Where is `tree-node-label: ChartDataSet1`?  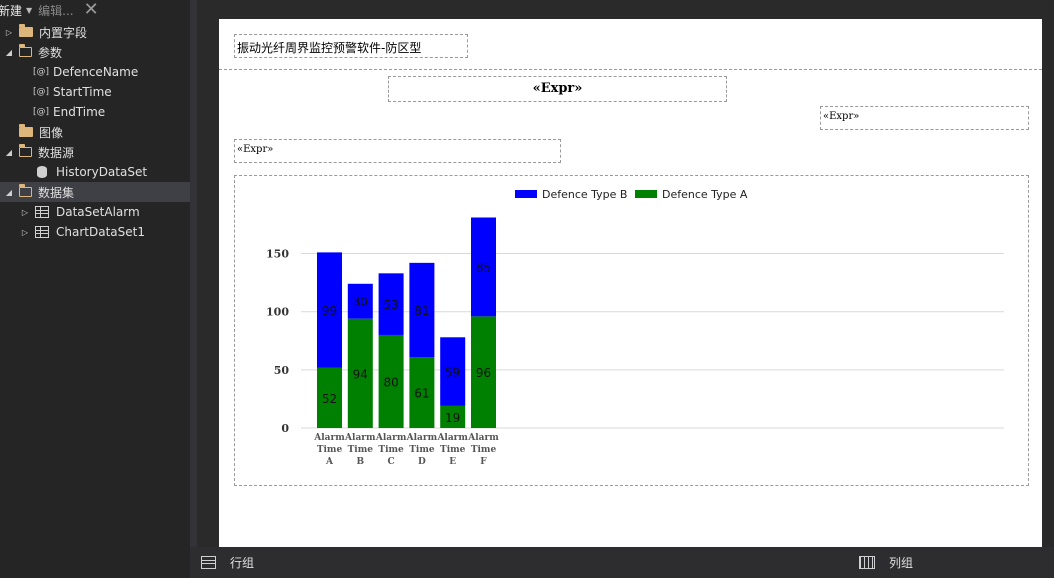 tree-node-label: ChartDataSet1 is located at coordinates (100, 232).